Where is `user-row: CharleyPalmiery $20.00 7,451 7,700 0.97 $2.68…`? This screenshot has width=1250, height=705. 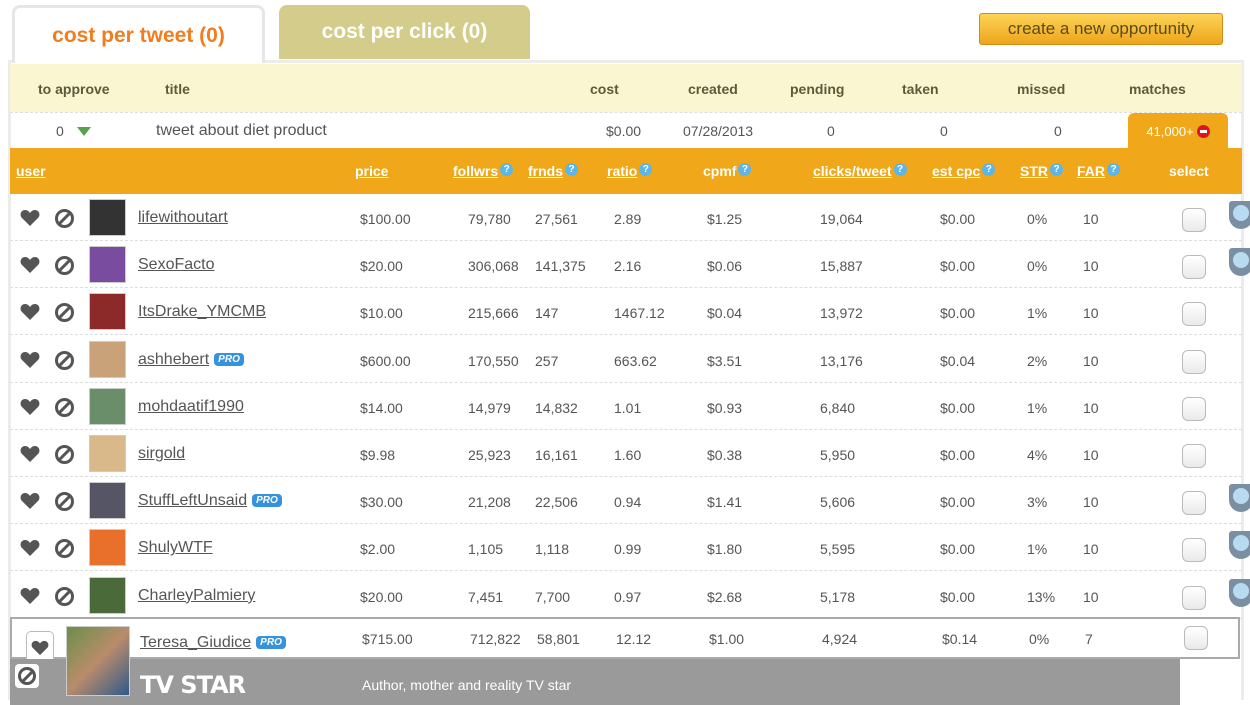
user-row: CharleyPalmiery $20.00 7,451 7,700 0.97 $2.68… is located at coordinates (630, 595).